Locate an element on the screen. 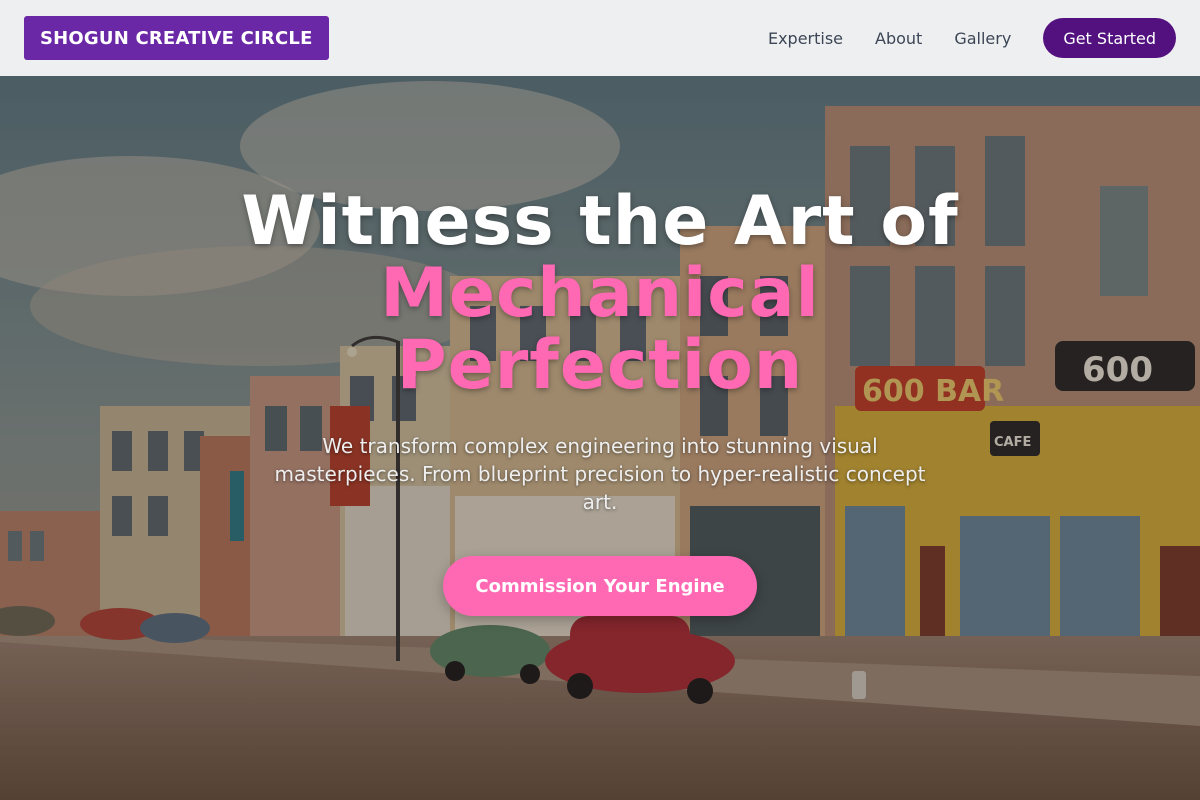  nav-link-gallery: Gallery is located at coordinates (982, 38).